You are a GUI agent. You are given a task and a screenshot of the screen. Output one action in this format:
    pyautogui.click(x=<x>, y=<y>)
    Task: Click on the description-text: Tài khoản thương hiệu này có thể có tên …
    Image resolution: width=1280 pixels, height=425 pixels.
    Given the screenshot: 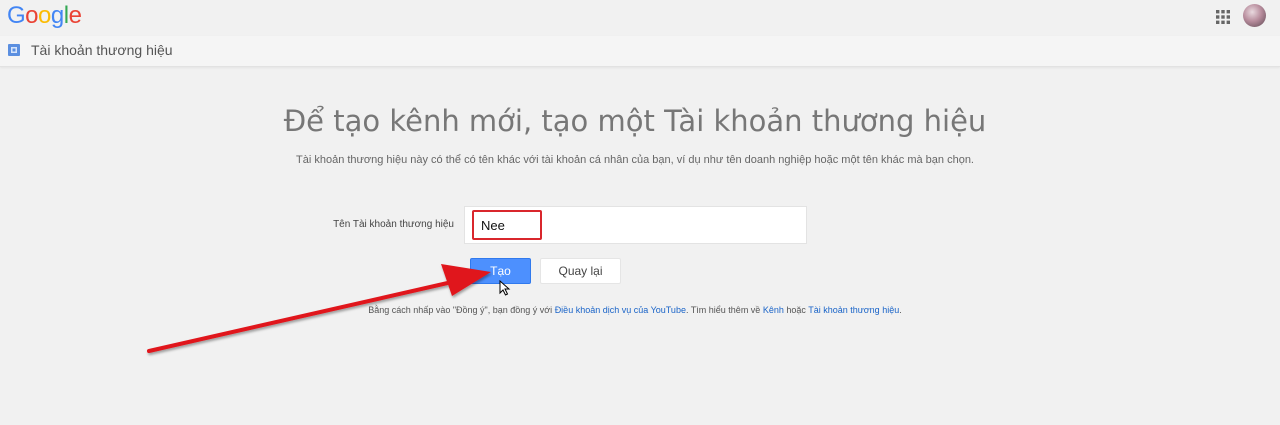 What is the action you would take?
    pyautogui.click(x=635, y=160)
    